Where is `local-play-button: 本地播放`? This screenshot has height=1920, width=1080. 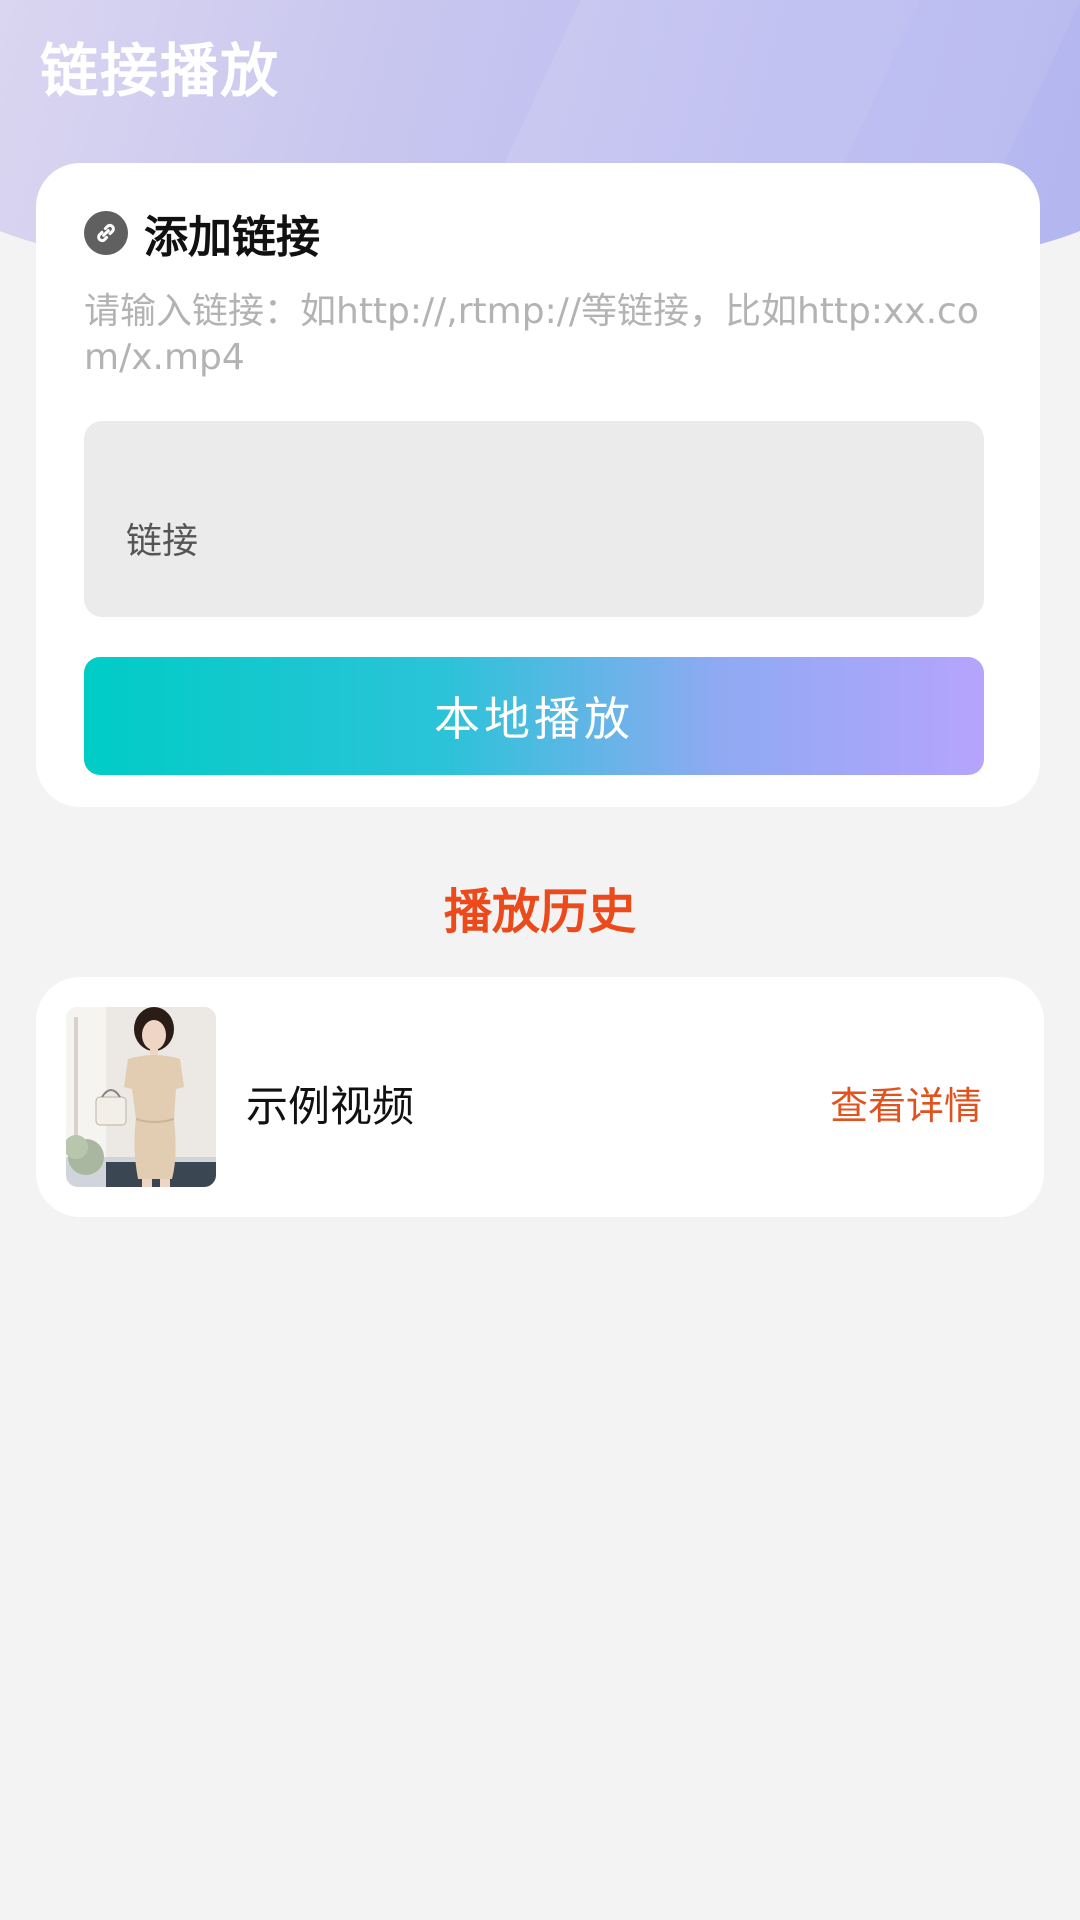 local-play-button: 本地播放 is located at coordinates (534, 716).